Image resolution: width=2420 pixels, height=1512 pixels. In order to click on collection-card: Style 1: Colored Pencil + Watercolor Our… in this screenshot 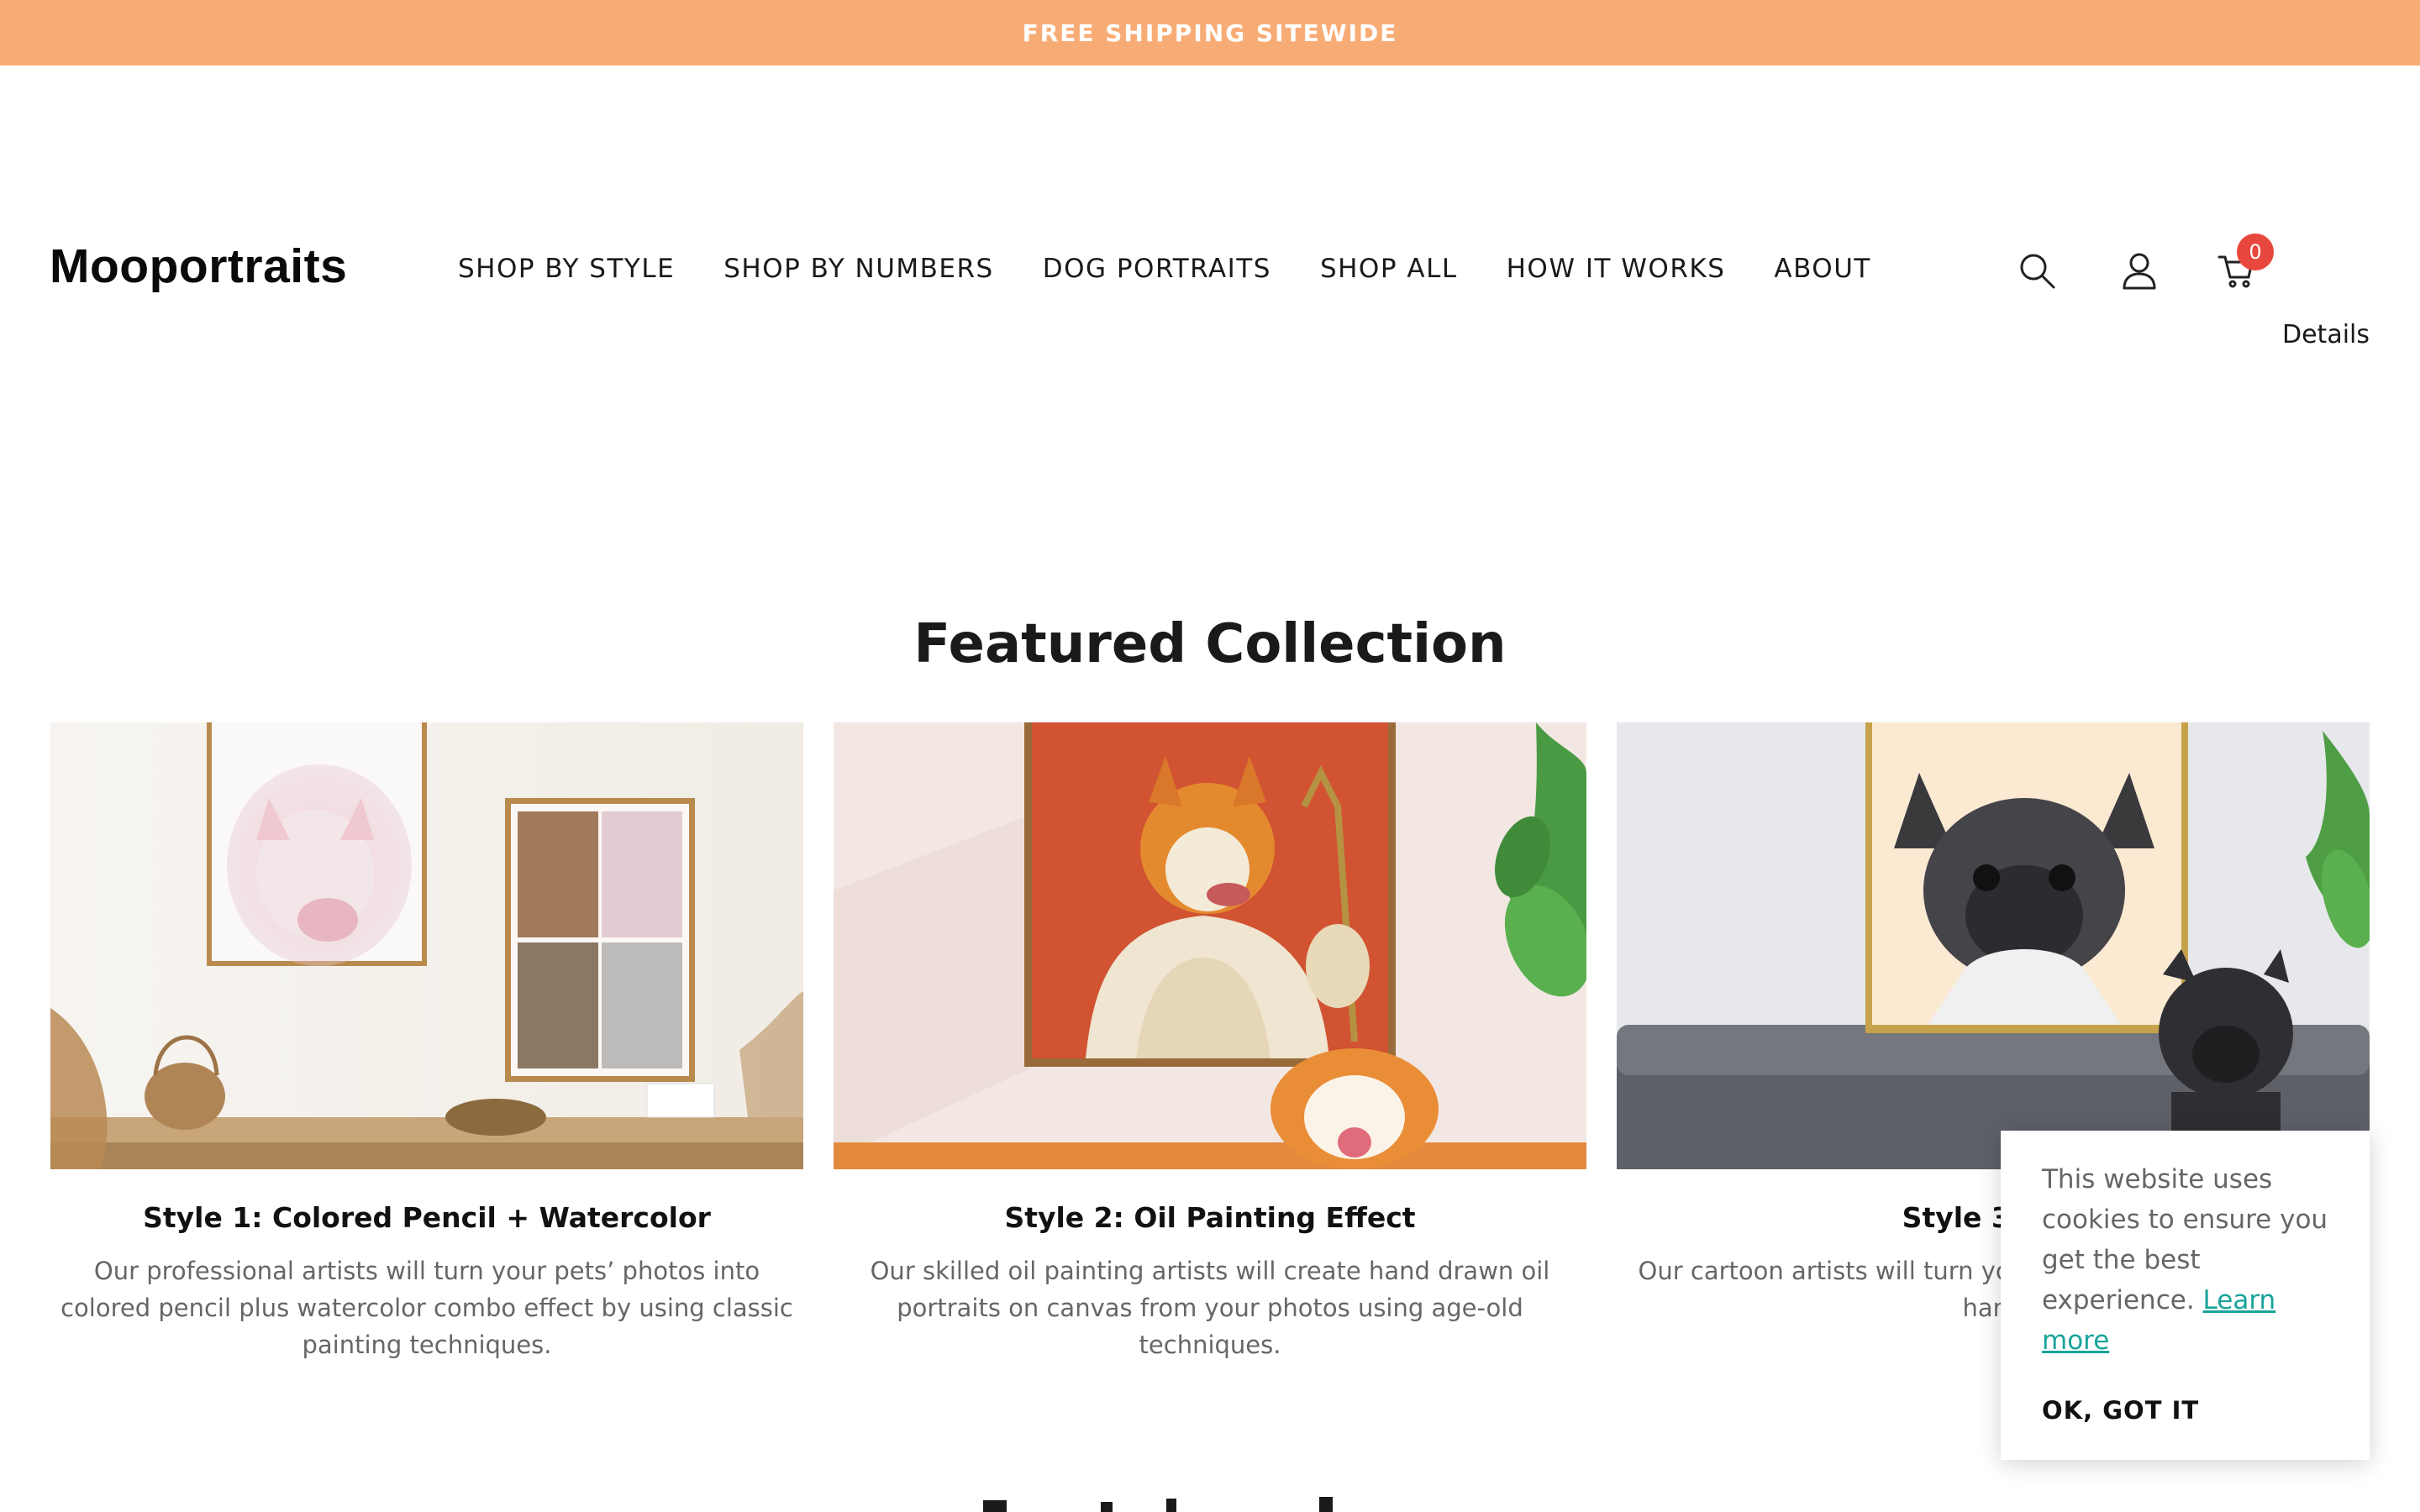, I will do `click(427, 1042)`.